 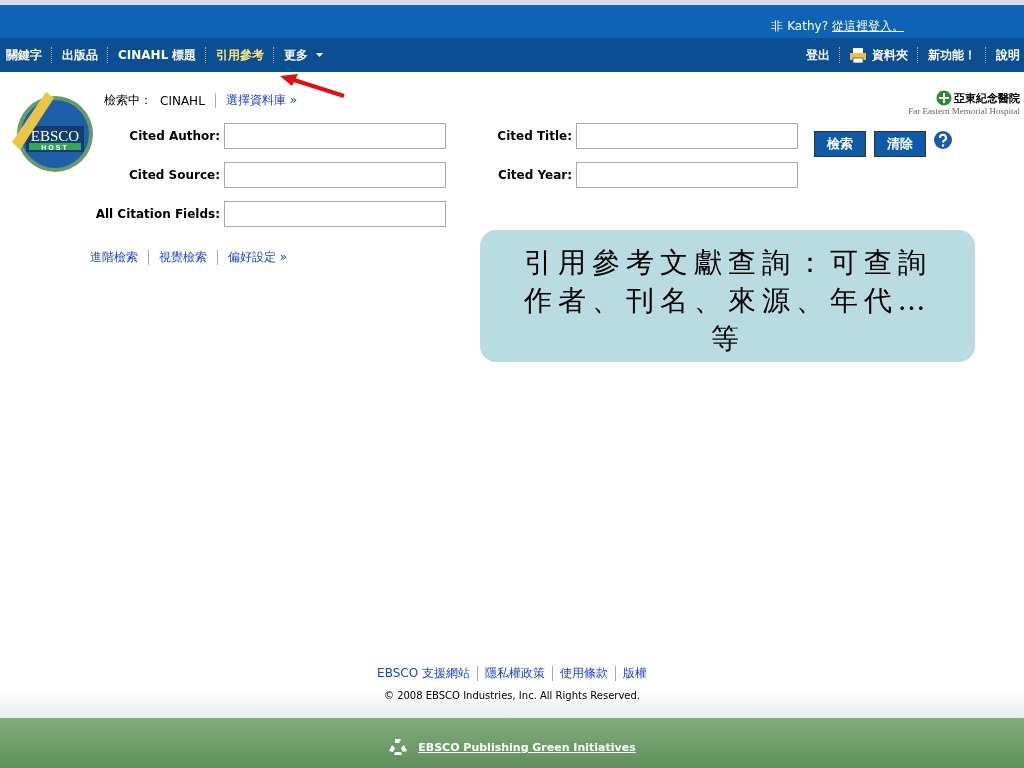 I want to click on recycle-icon, so click(x=398, y=747).